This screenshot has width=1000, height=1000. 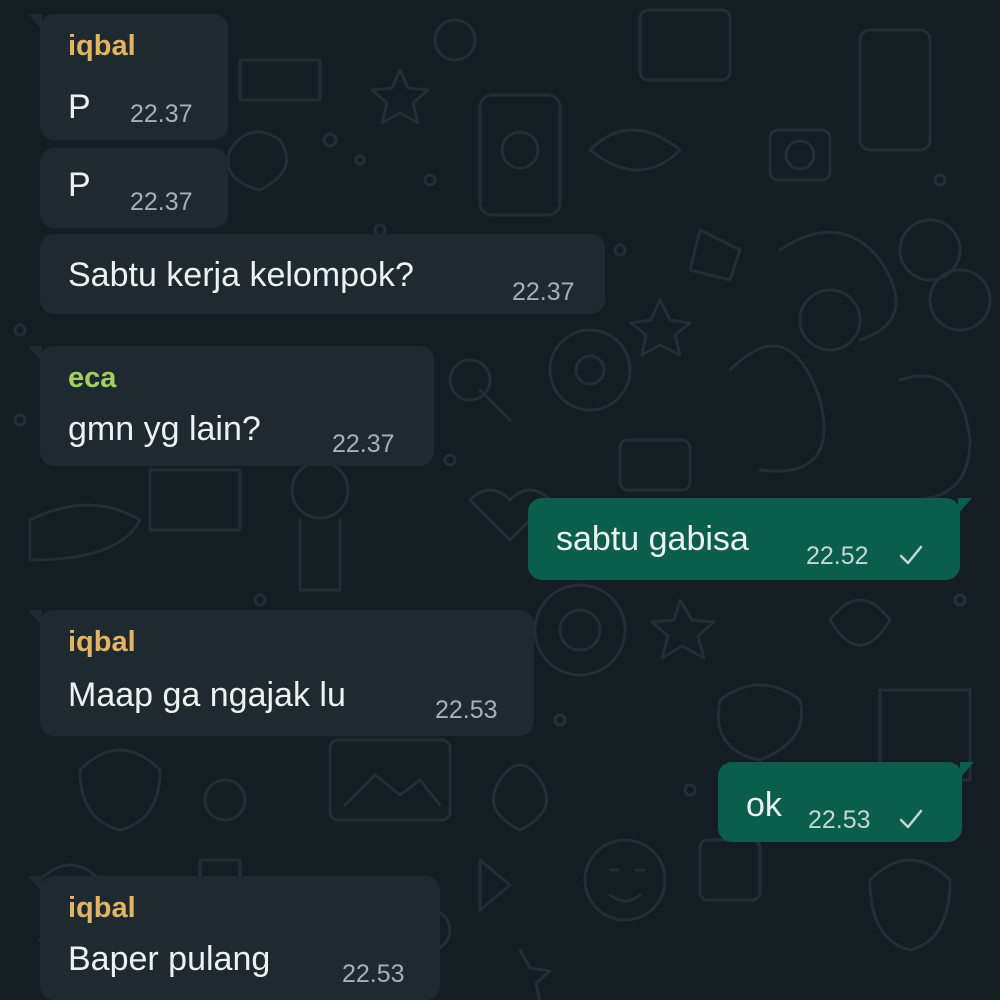 I want to click on message-text: Maap ga ngajak lu, so click(x=207, y=695).